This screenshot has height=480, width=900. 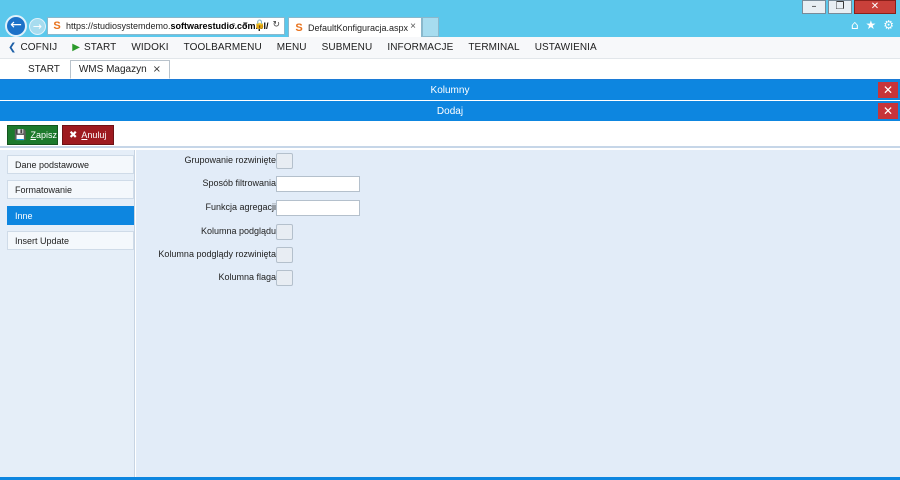 What do you see at coordinates (413, 26) in the screenshot?
I see `browser-tab-close-icon: ×` at bounding box center [413, 26].